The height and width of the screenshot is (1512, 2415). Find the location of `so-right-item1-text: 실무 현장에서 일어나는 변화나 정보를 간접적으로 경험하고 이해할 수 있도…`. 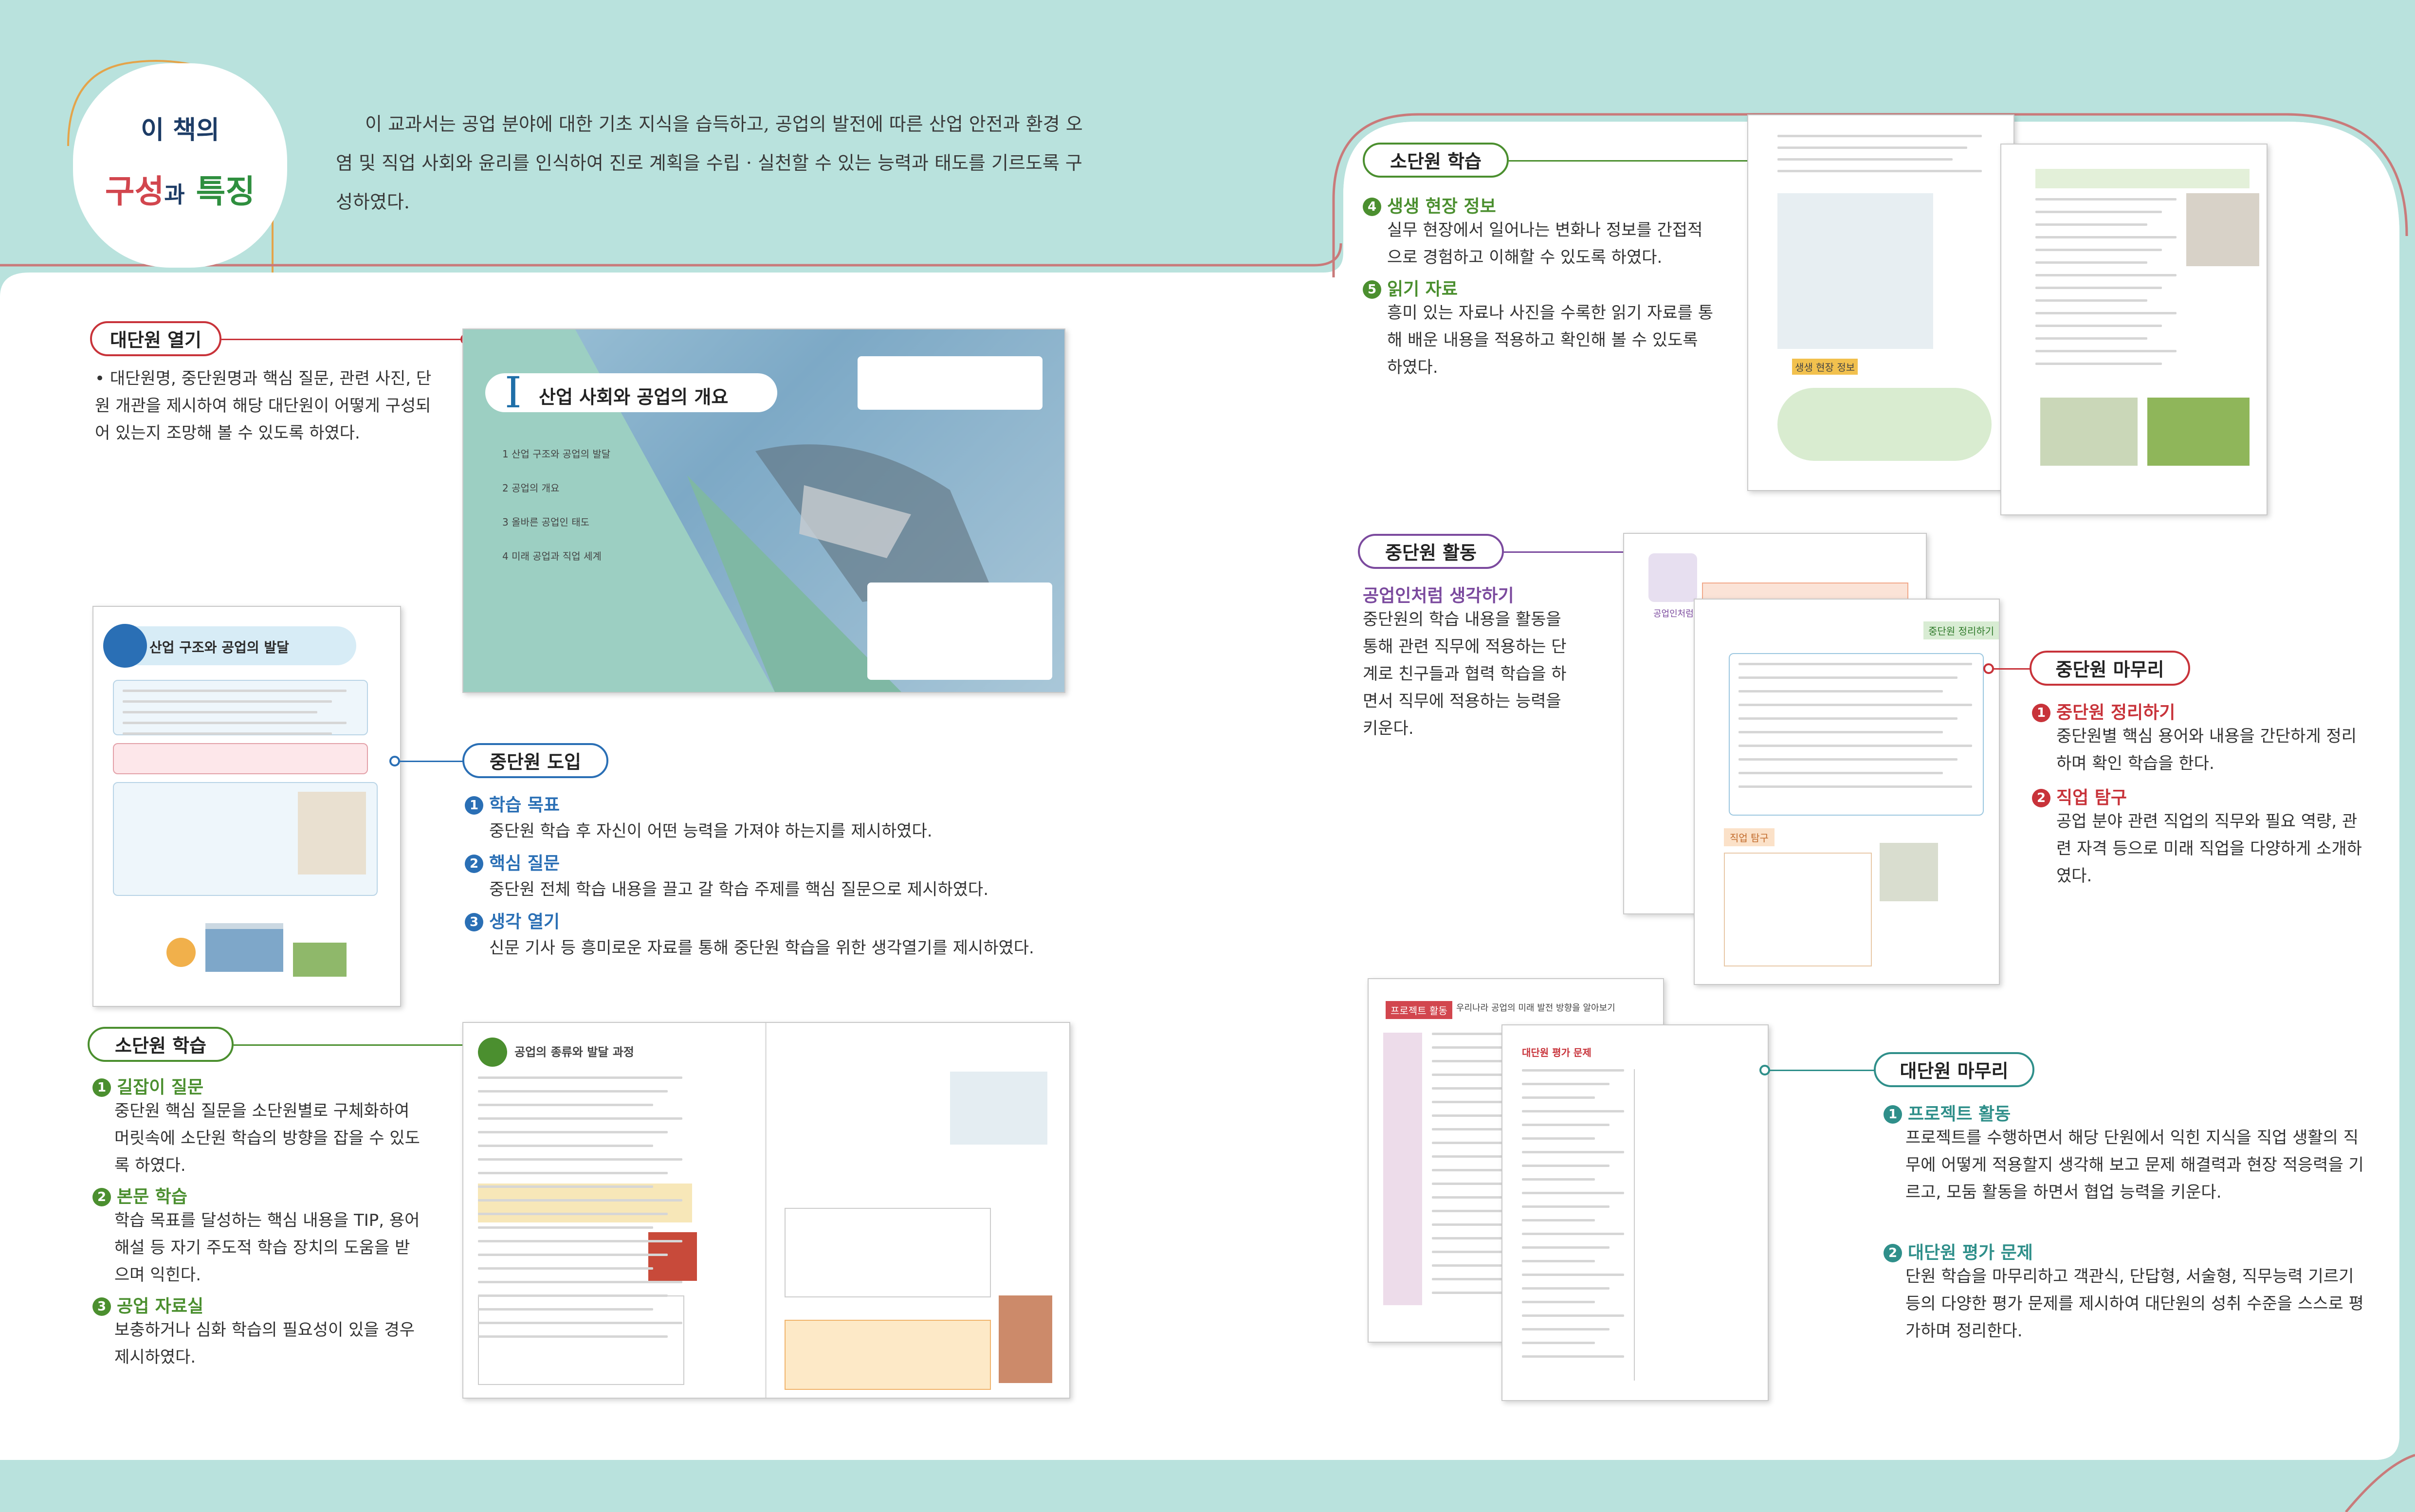

so-right-item1-text: 실무 현장에서 일어나는 변화나 정보를 간접적으로 경험하고 이해할 수 있도… is located at coordinates (1545, 243).